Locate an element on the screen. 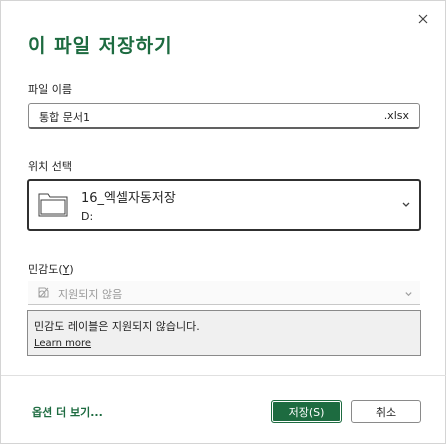  sensitivity-info-box: 민감도 레이블은 지원되지 않습니다. Learn more is located at coordinates (224, 333).